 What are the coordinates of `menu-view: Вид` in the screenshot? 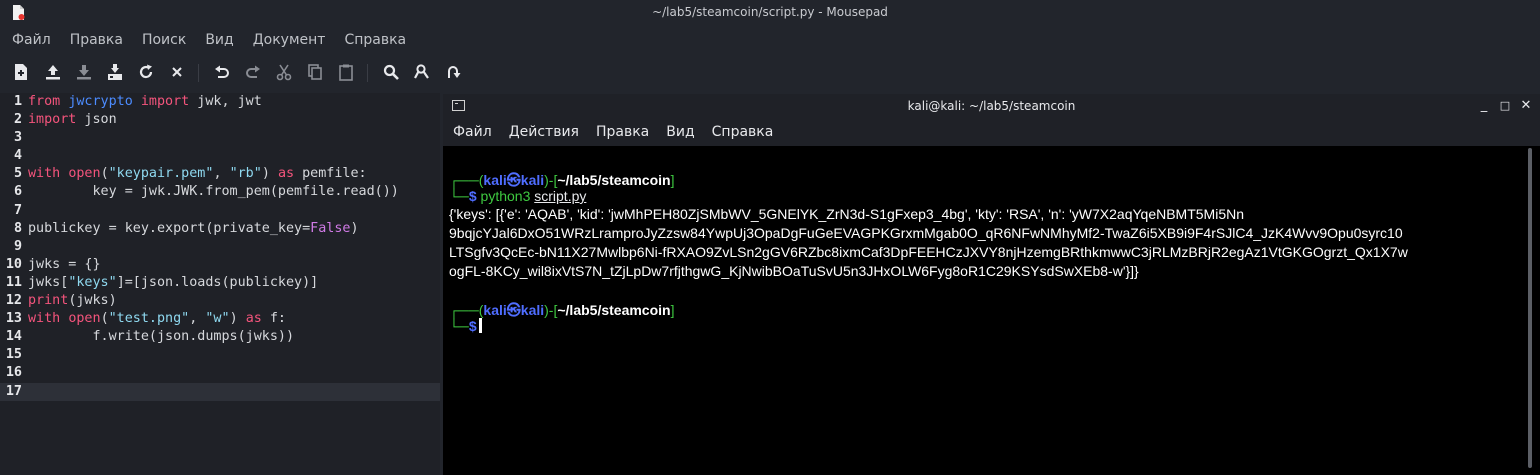 It's located at (217, 40).